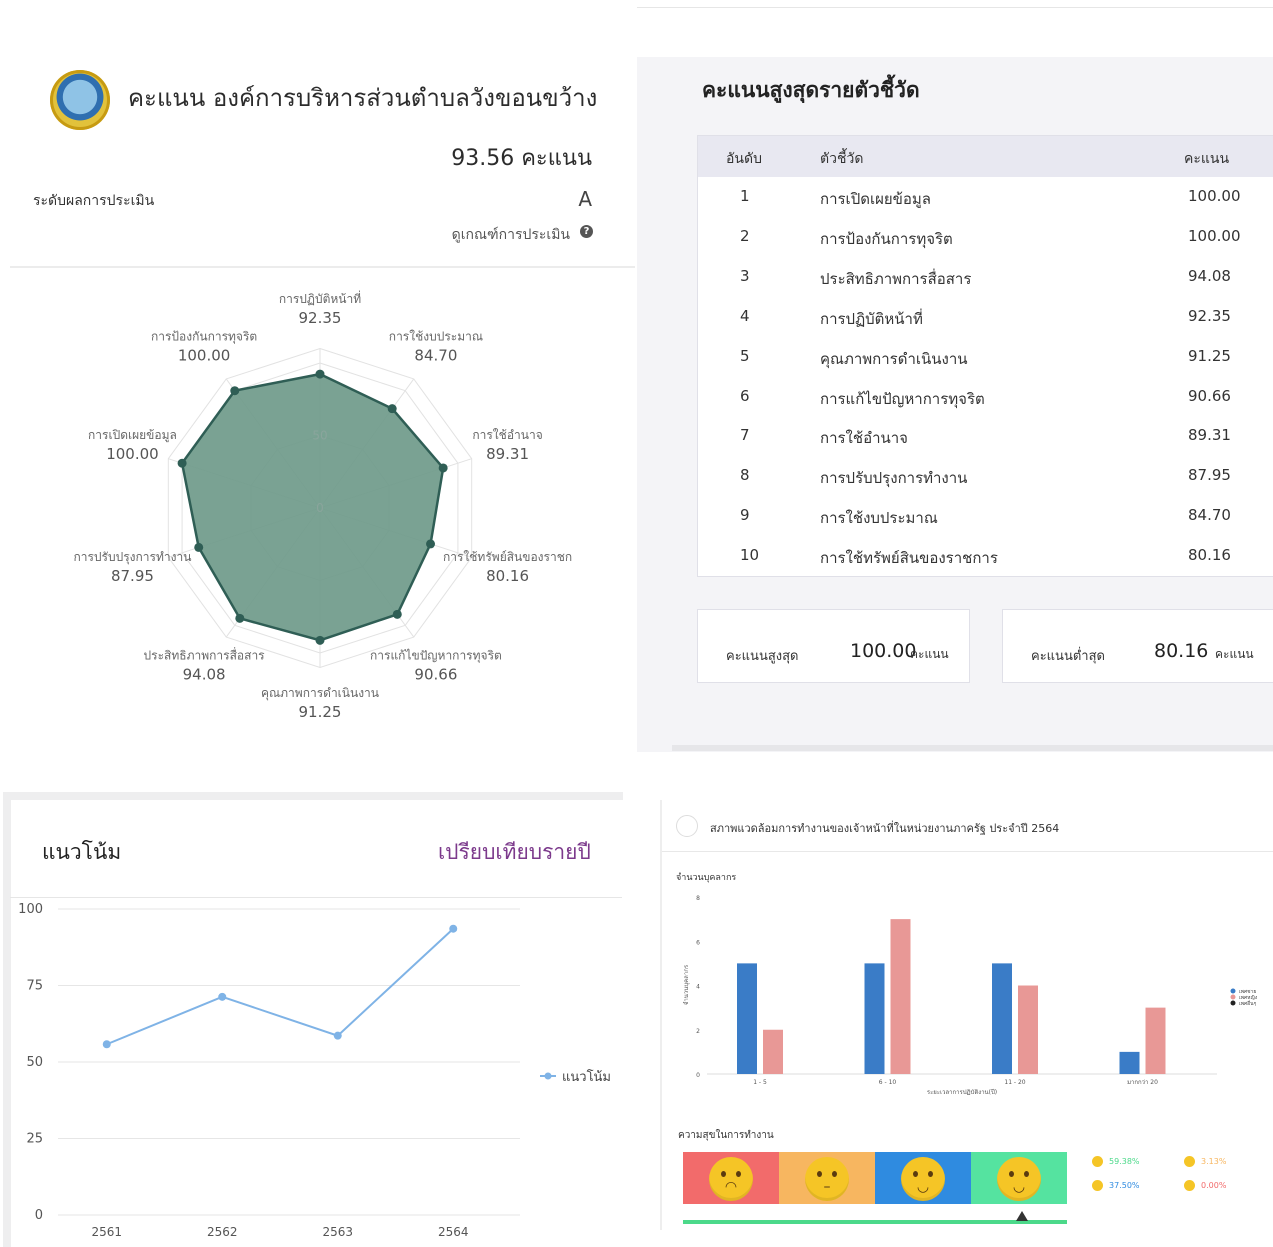  What do you see at coordinates (875, 1222) in the screenshot?
I see `happiness-bar` at bounding box center [875, 1222].